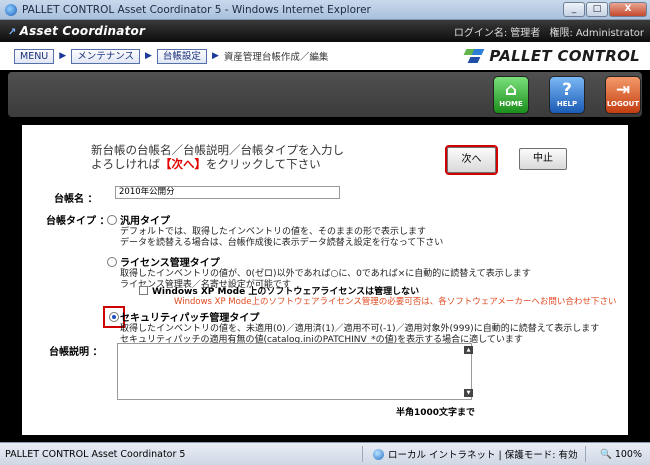 Image resolution: width=650 pixels, height=465 pixels. Describe the element at coordinates (574, 9) in the screenshot. I see `minimize-button: _` at that location.